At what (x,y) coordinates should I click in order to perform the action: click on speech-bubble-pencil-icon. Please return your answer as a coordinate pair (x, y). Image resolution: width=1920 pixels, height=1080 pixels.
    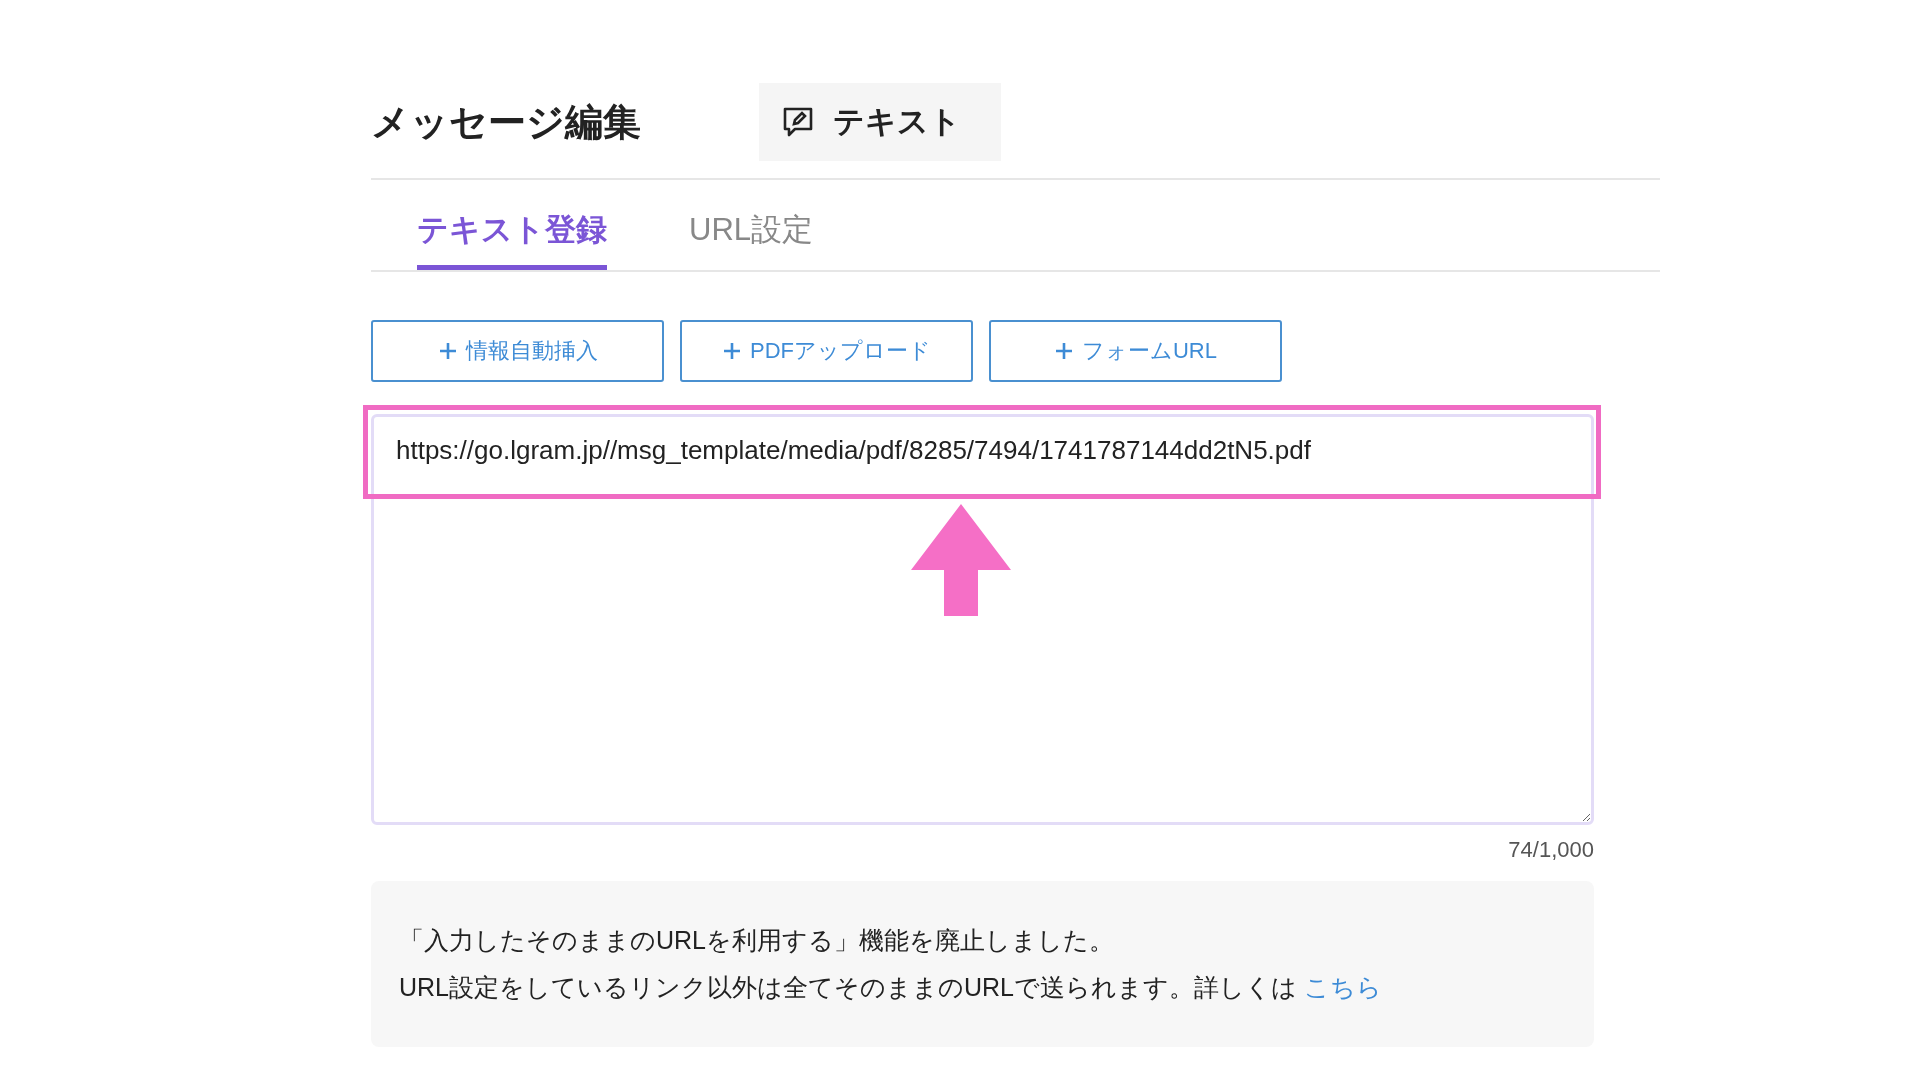
    Looking at the image, I should click on (798, 122).